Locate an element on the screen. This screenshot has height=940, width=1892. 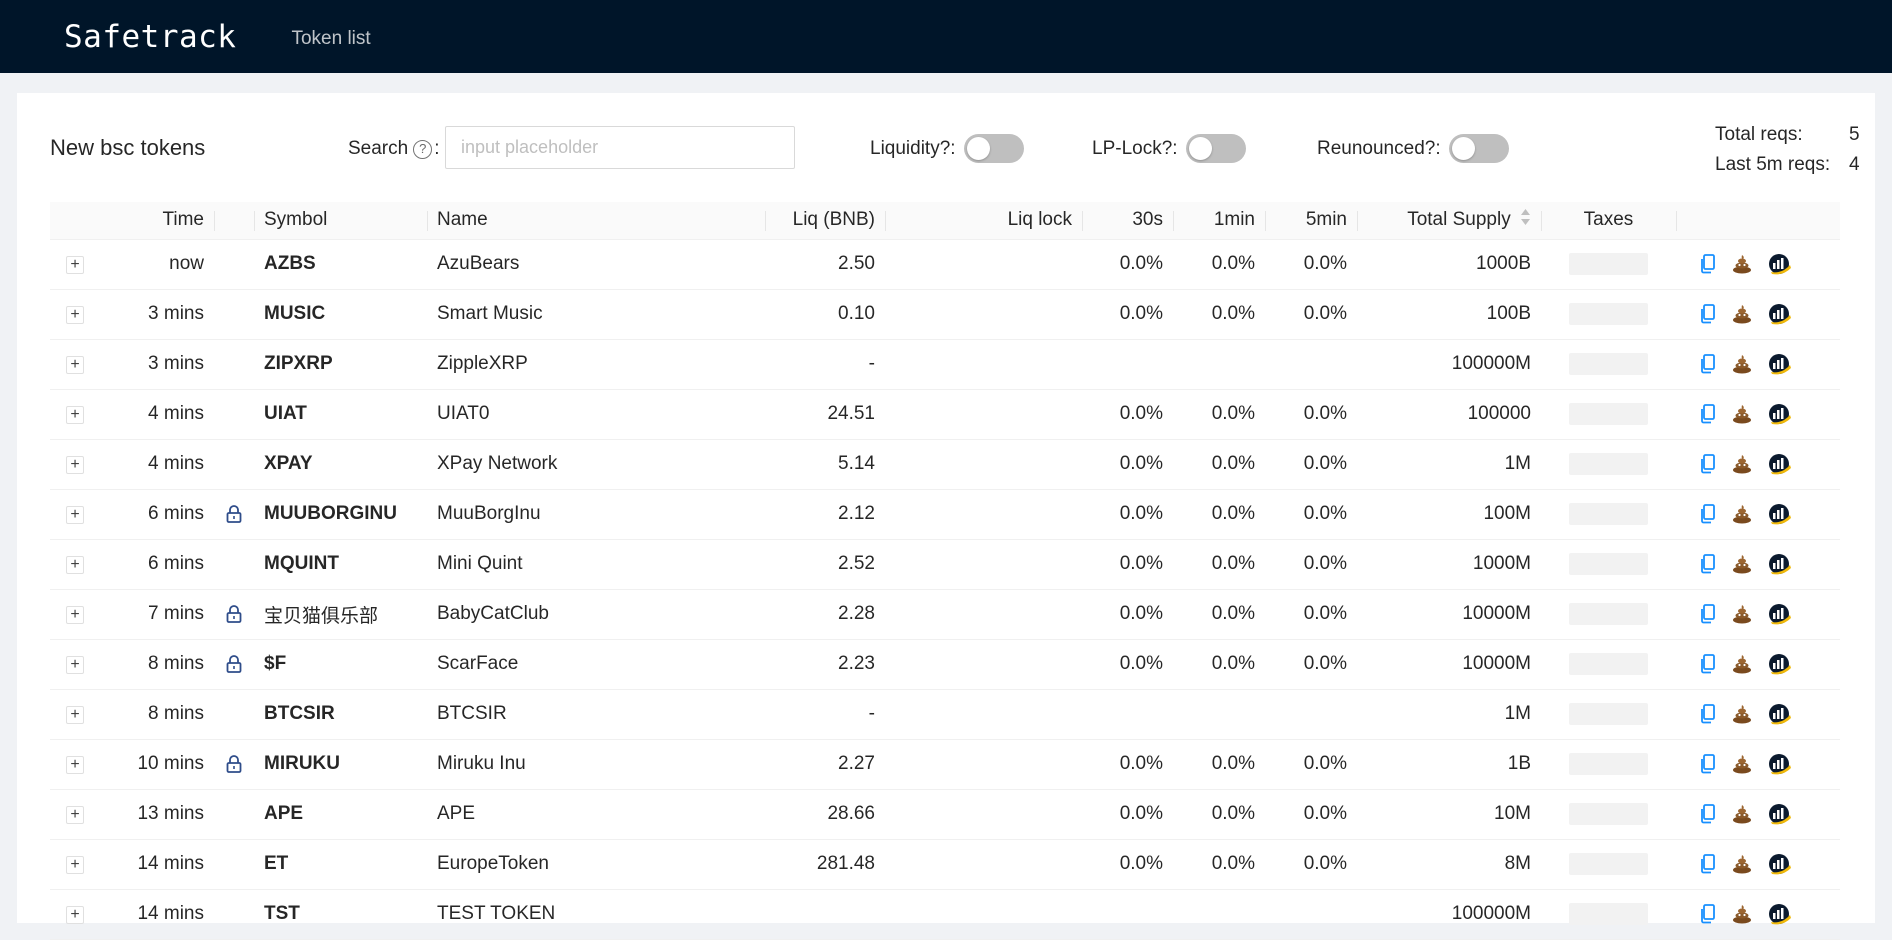
filter-renounced-label: Reunounced?: is located at coordinates (1379, 148).